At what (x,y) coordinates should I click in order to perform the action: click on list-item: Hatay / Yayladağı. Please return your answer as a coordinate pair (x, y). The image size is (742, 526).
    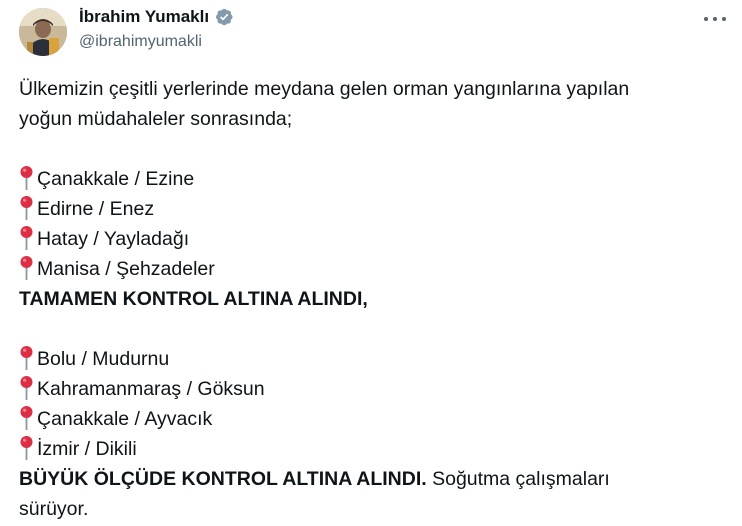
    Looking at the image, I should click on (369, 239).